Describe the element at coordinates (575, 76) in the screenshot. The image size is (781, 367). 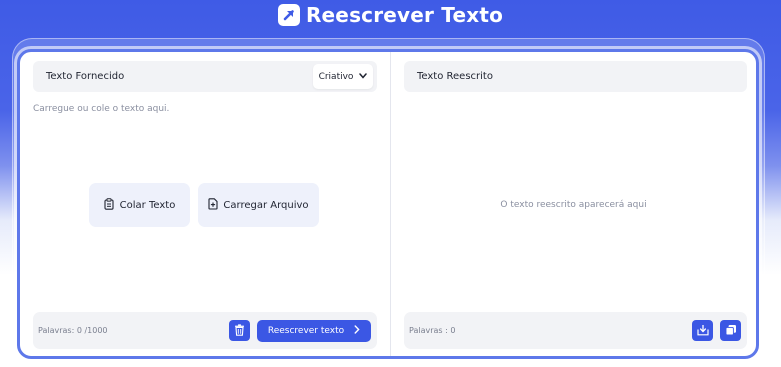
I see `output-panel-header: Texto Reescrito` at that location.